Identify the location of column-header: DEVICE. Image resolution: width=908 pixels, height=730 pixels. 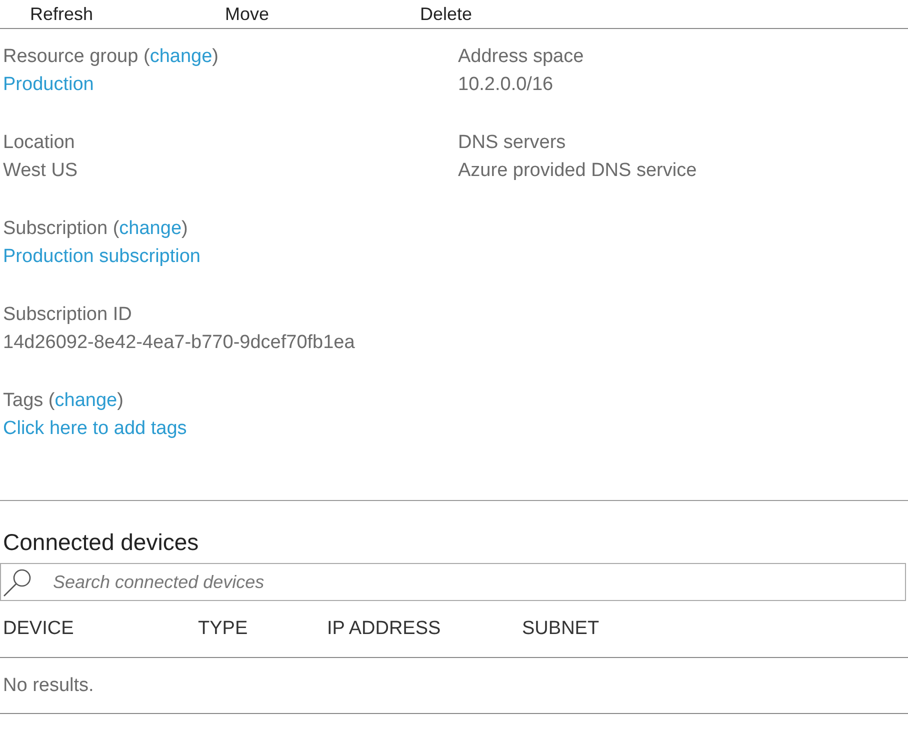
(38, 629).